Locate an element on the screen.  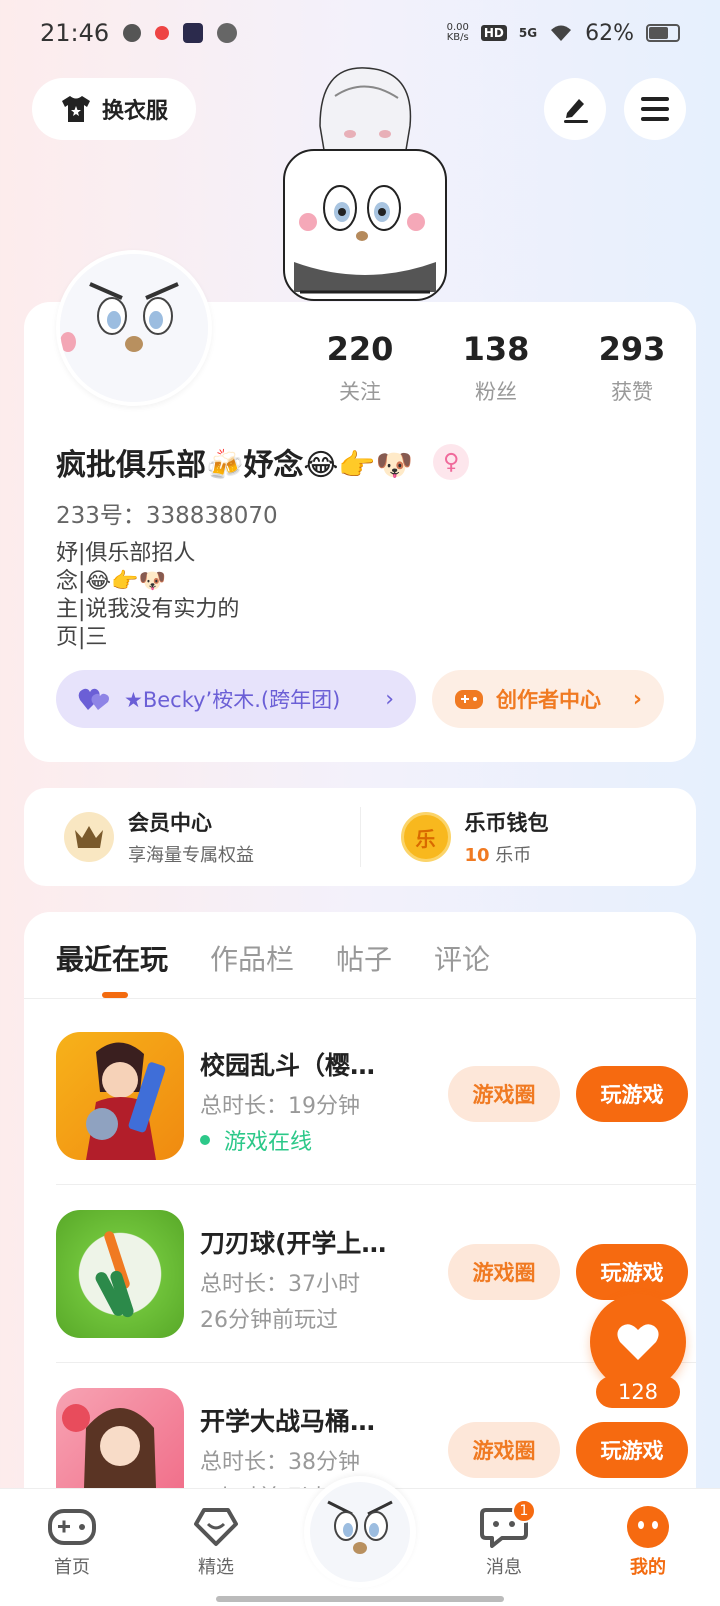
chat-icon: 1 is located at coordinates (508, 1524).